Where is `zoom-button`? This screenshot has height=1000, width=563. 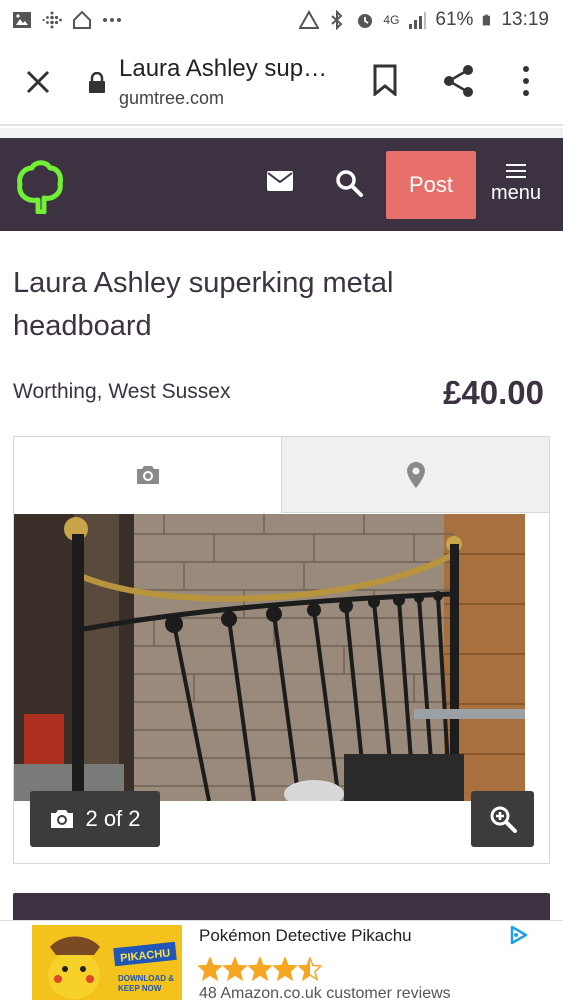
zoom-button is located at coordinates (502, 819).